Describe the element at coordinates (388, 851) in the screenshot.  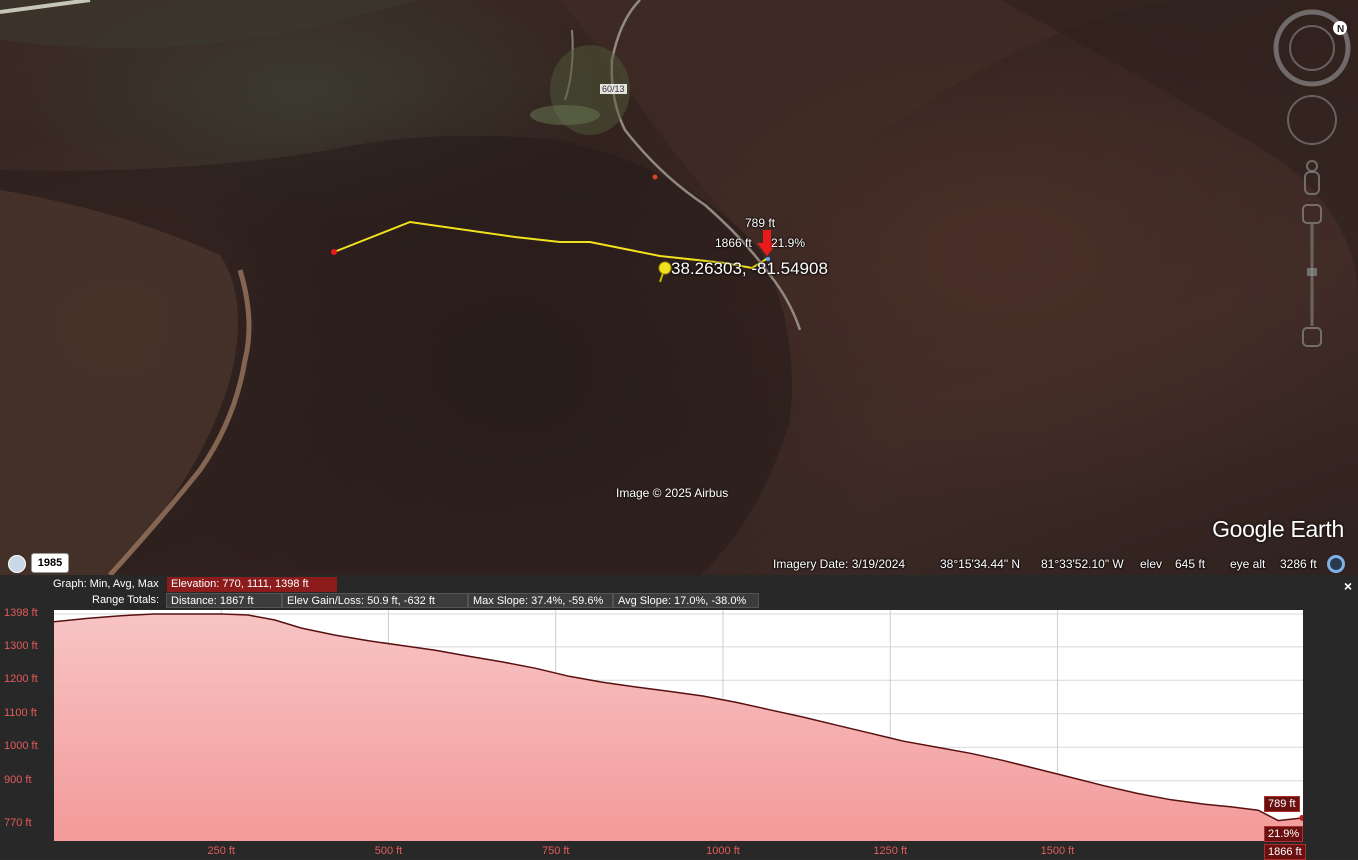
I see `x-tick-label: 500 ft` at that location.